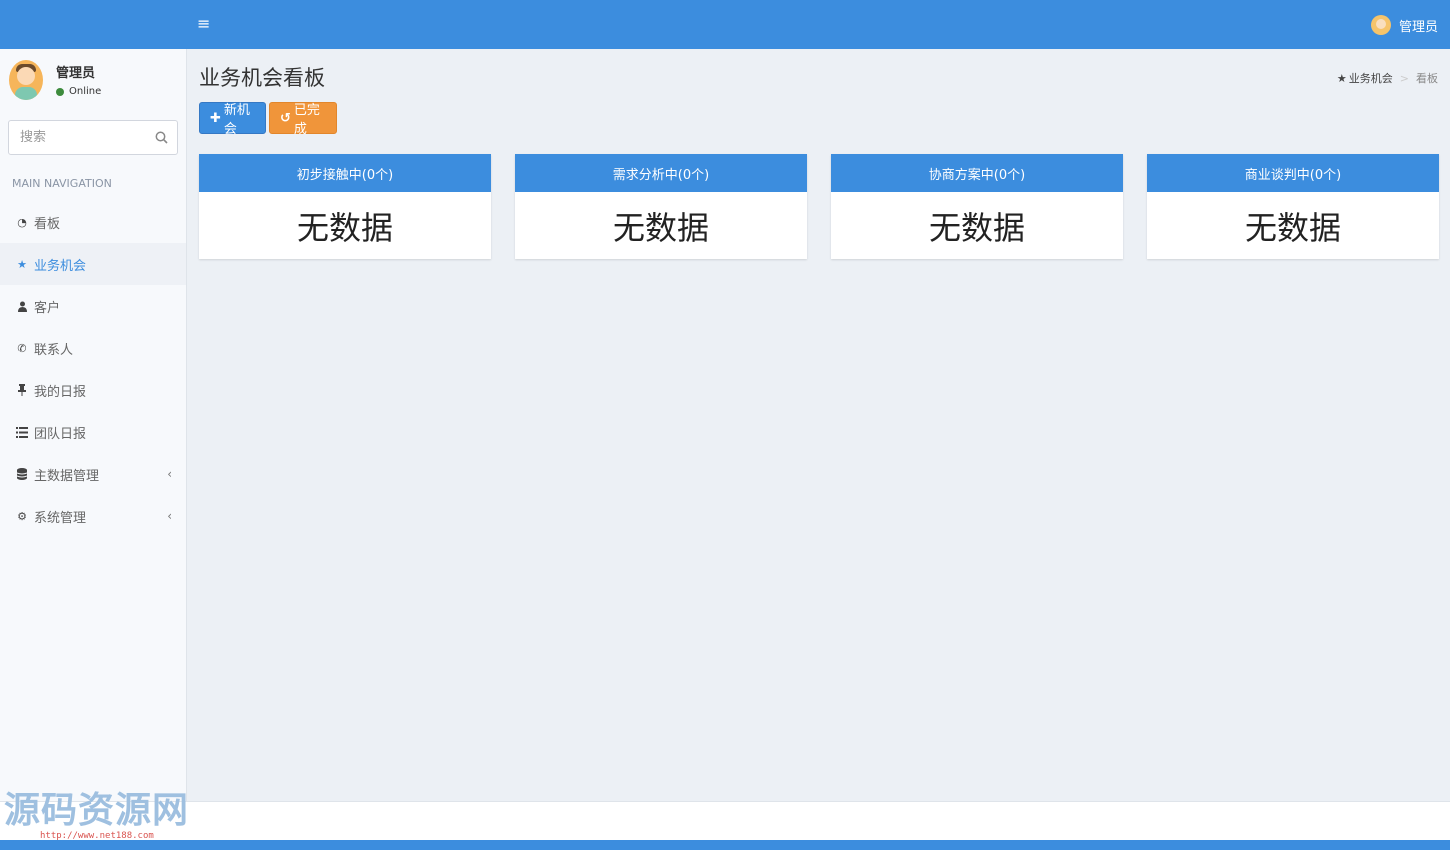 The width and height of the screenshot is (1450, 850). I want to click on sidebar-search, so click(93, 137).